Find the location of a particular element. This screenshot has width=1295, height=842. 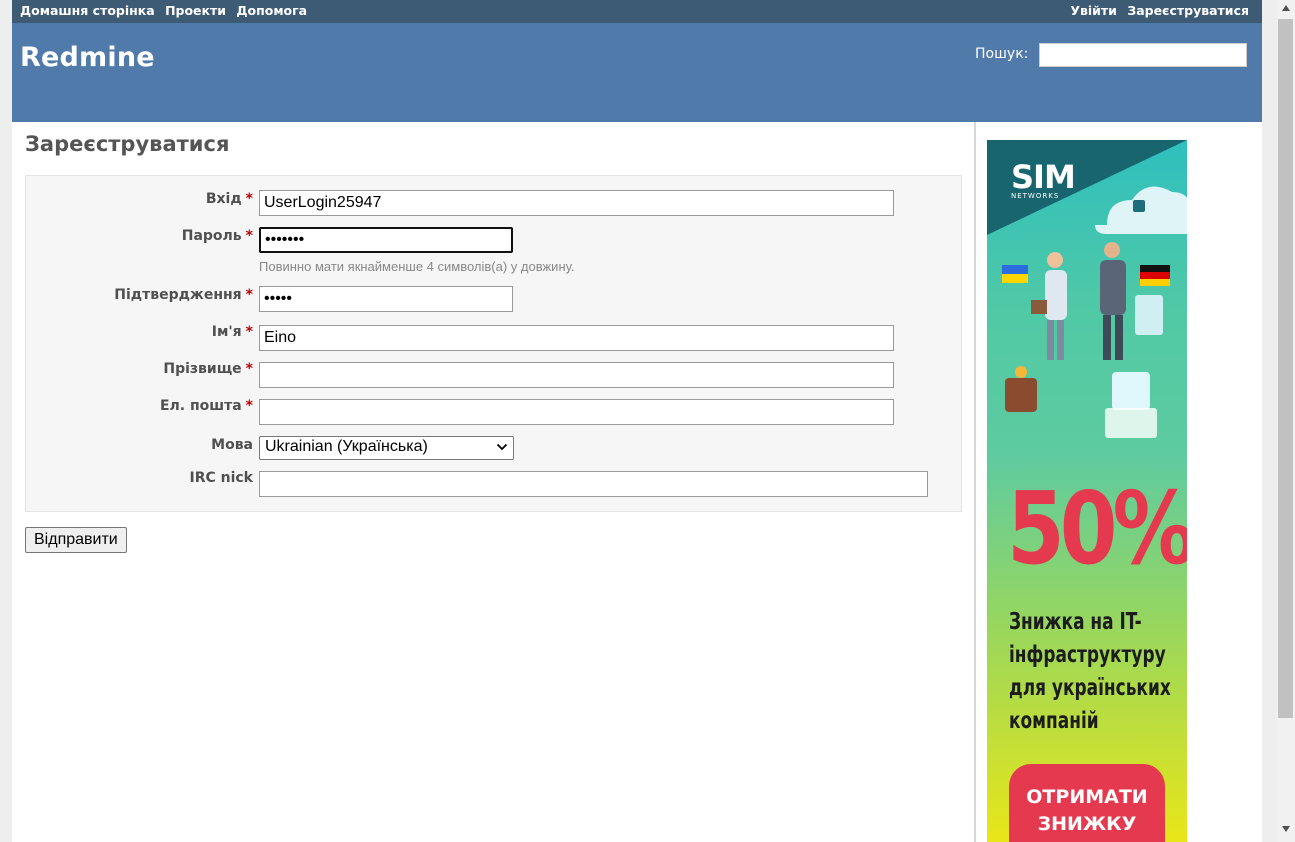

home-link: Домашня сторінка is located at coordinates (87, 10).